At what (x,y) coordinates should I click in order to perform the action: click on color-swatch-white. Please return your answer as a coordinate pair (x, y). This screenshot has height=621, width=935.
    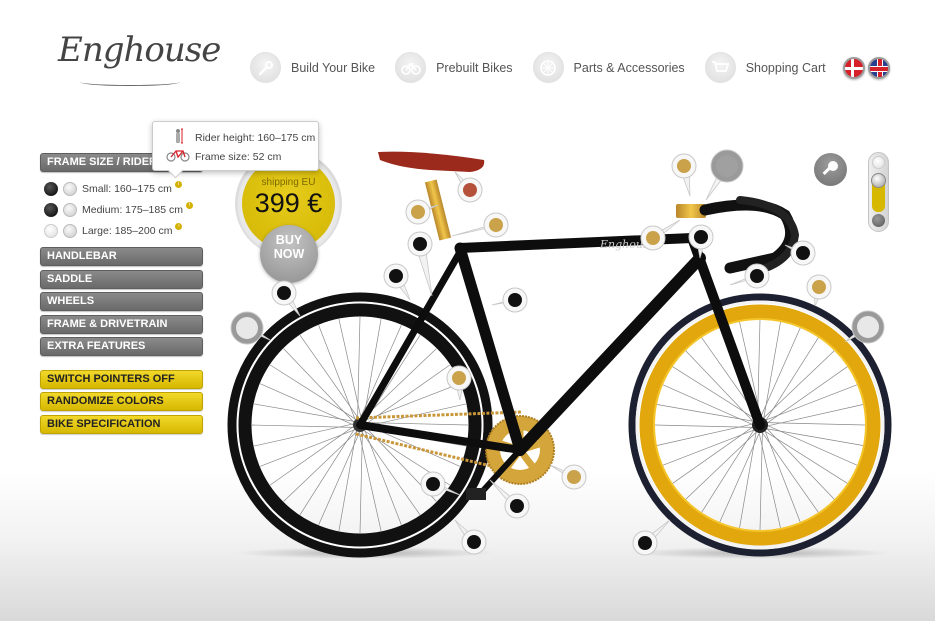
    Looking at the image, I should click on (51, 230).